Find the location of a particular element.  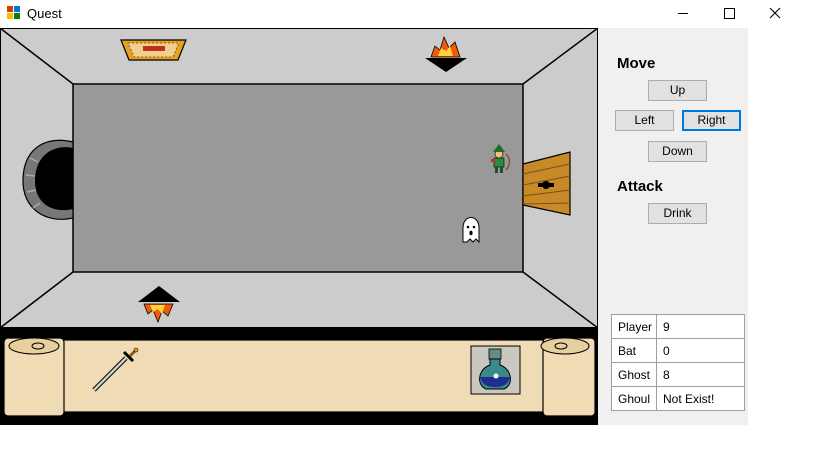

drink-button: Drink is located at coordinates (677, 213).